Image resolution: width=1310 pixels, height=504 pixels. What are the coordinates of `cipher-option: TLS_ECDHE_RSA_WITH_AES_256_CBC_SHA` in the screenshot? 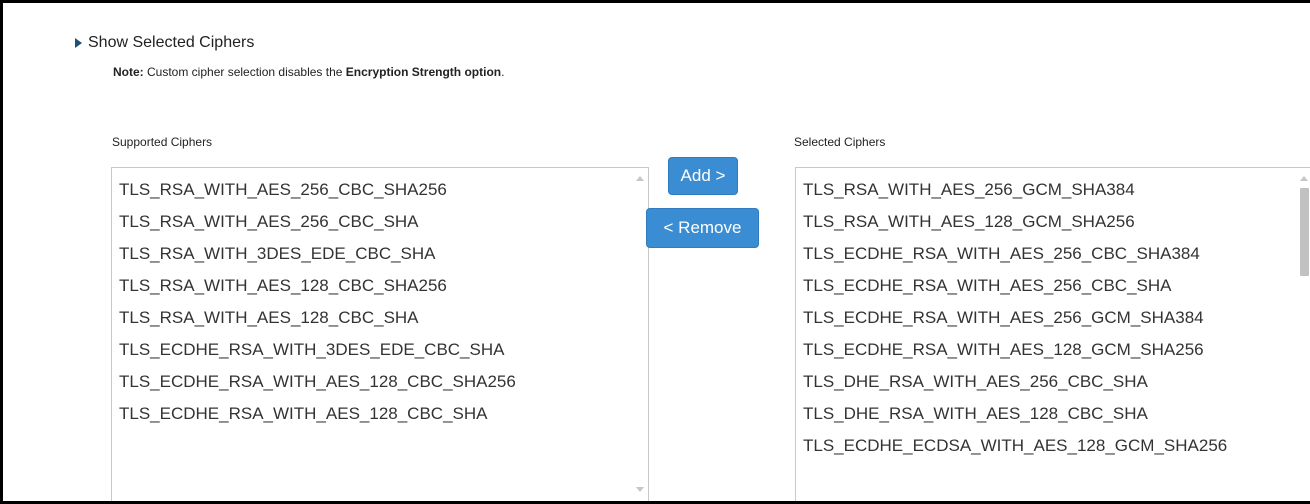 It's located at (1053, 286).